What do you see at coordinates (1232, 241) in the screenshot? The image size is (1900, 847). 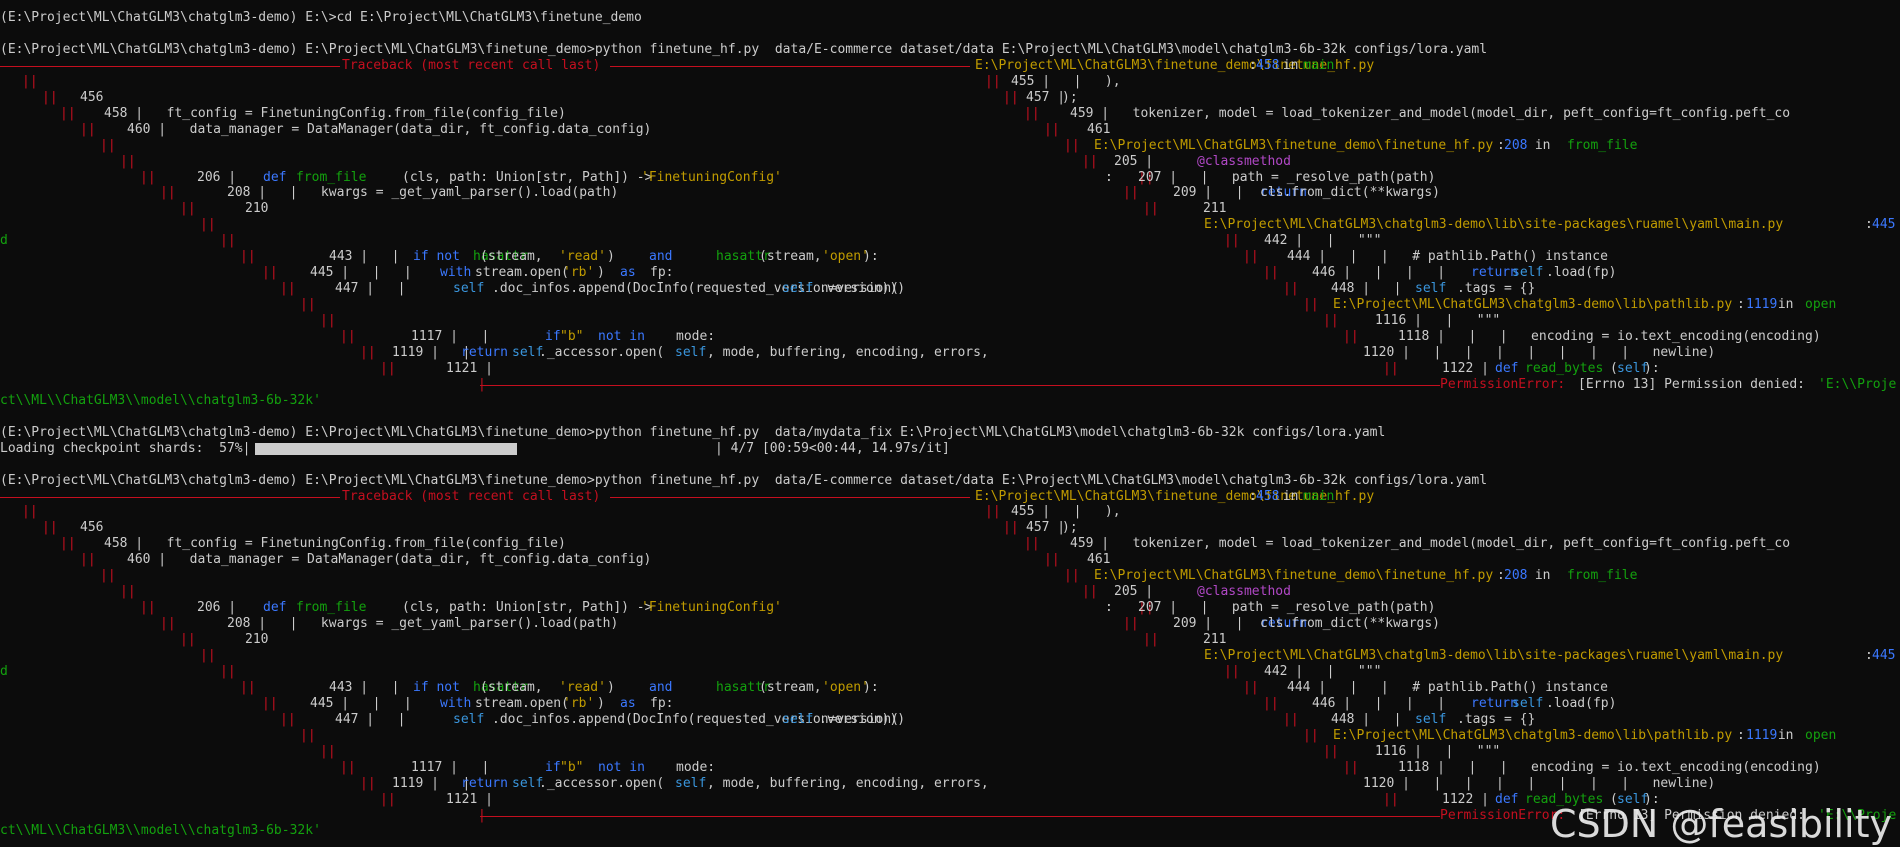 I see `terminal-line-14-segment-2: ||` at bounding box center [1232, 241].